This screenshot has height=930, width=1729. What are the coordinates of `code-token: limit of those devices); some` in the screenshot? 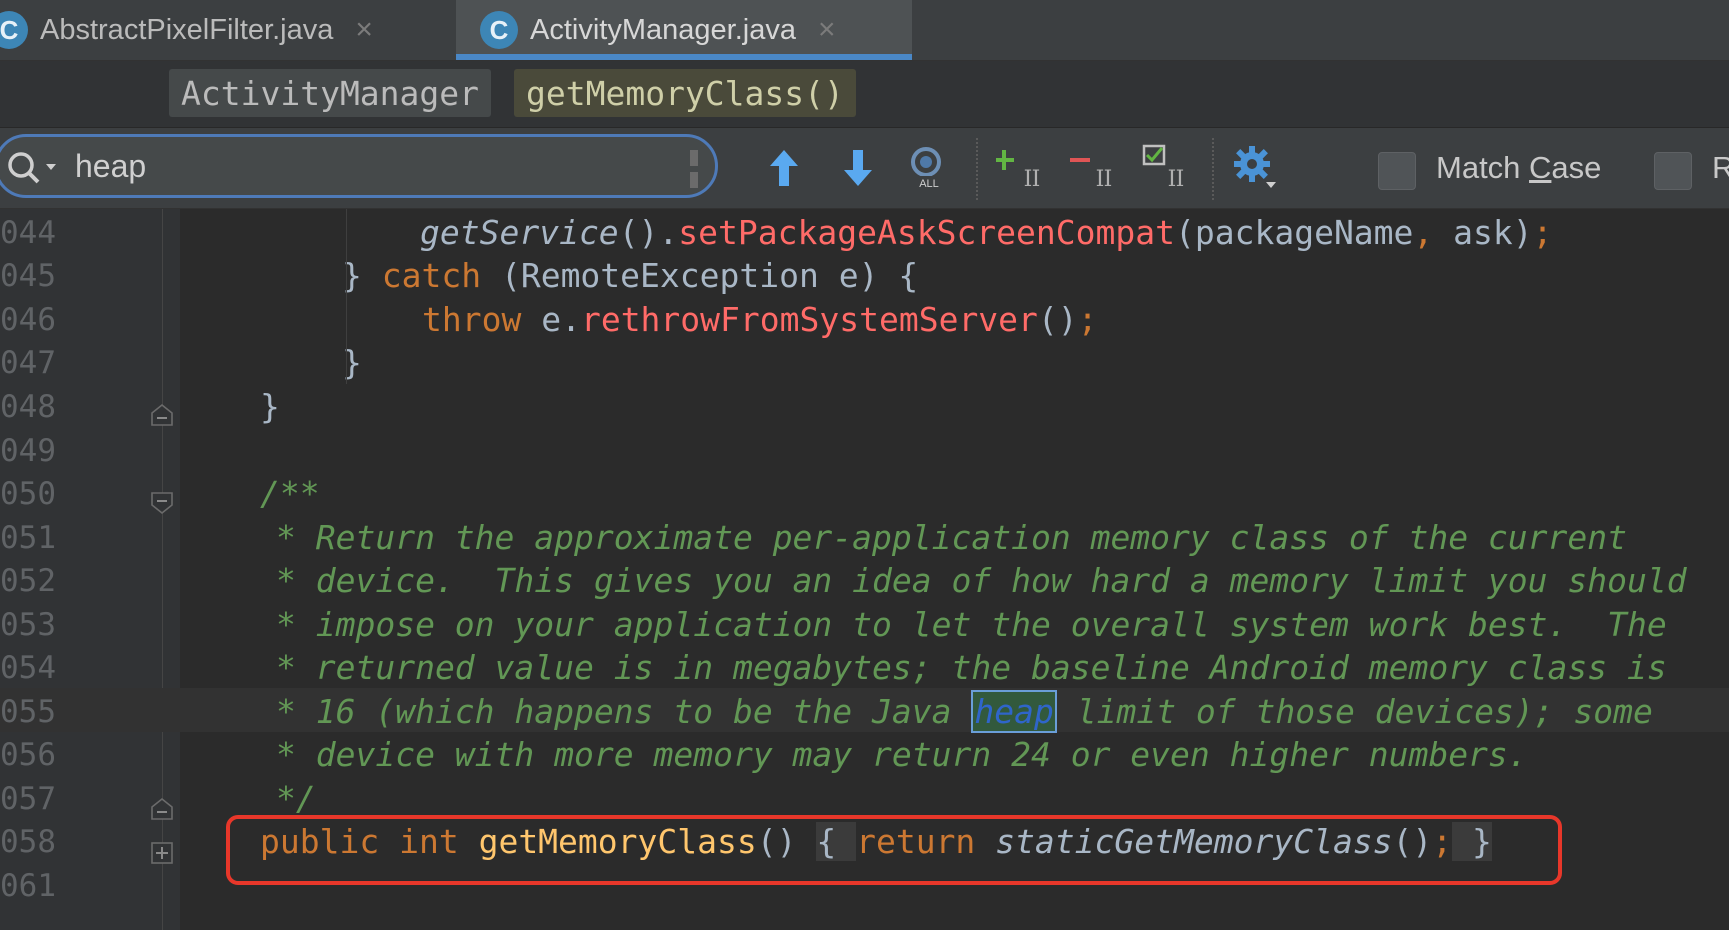 It's located at (1354, 711).